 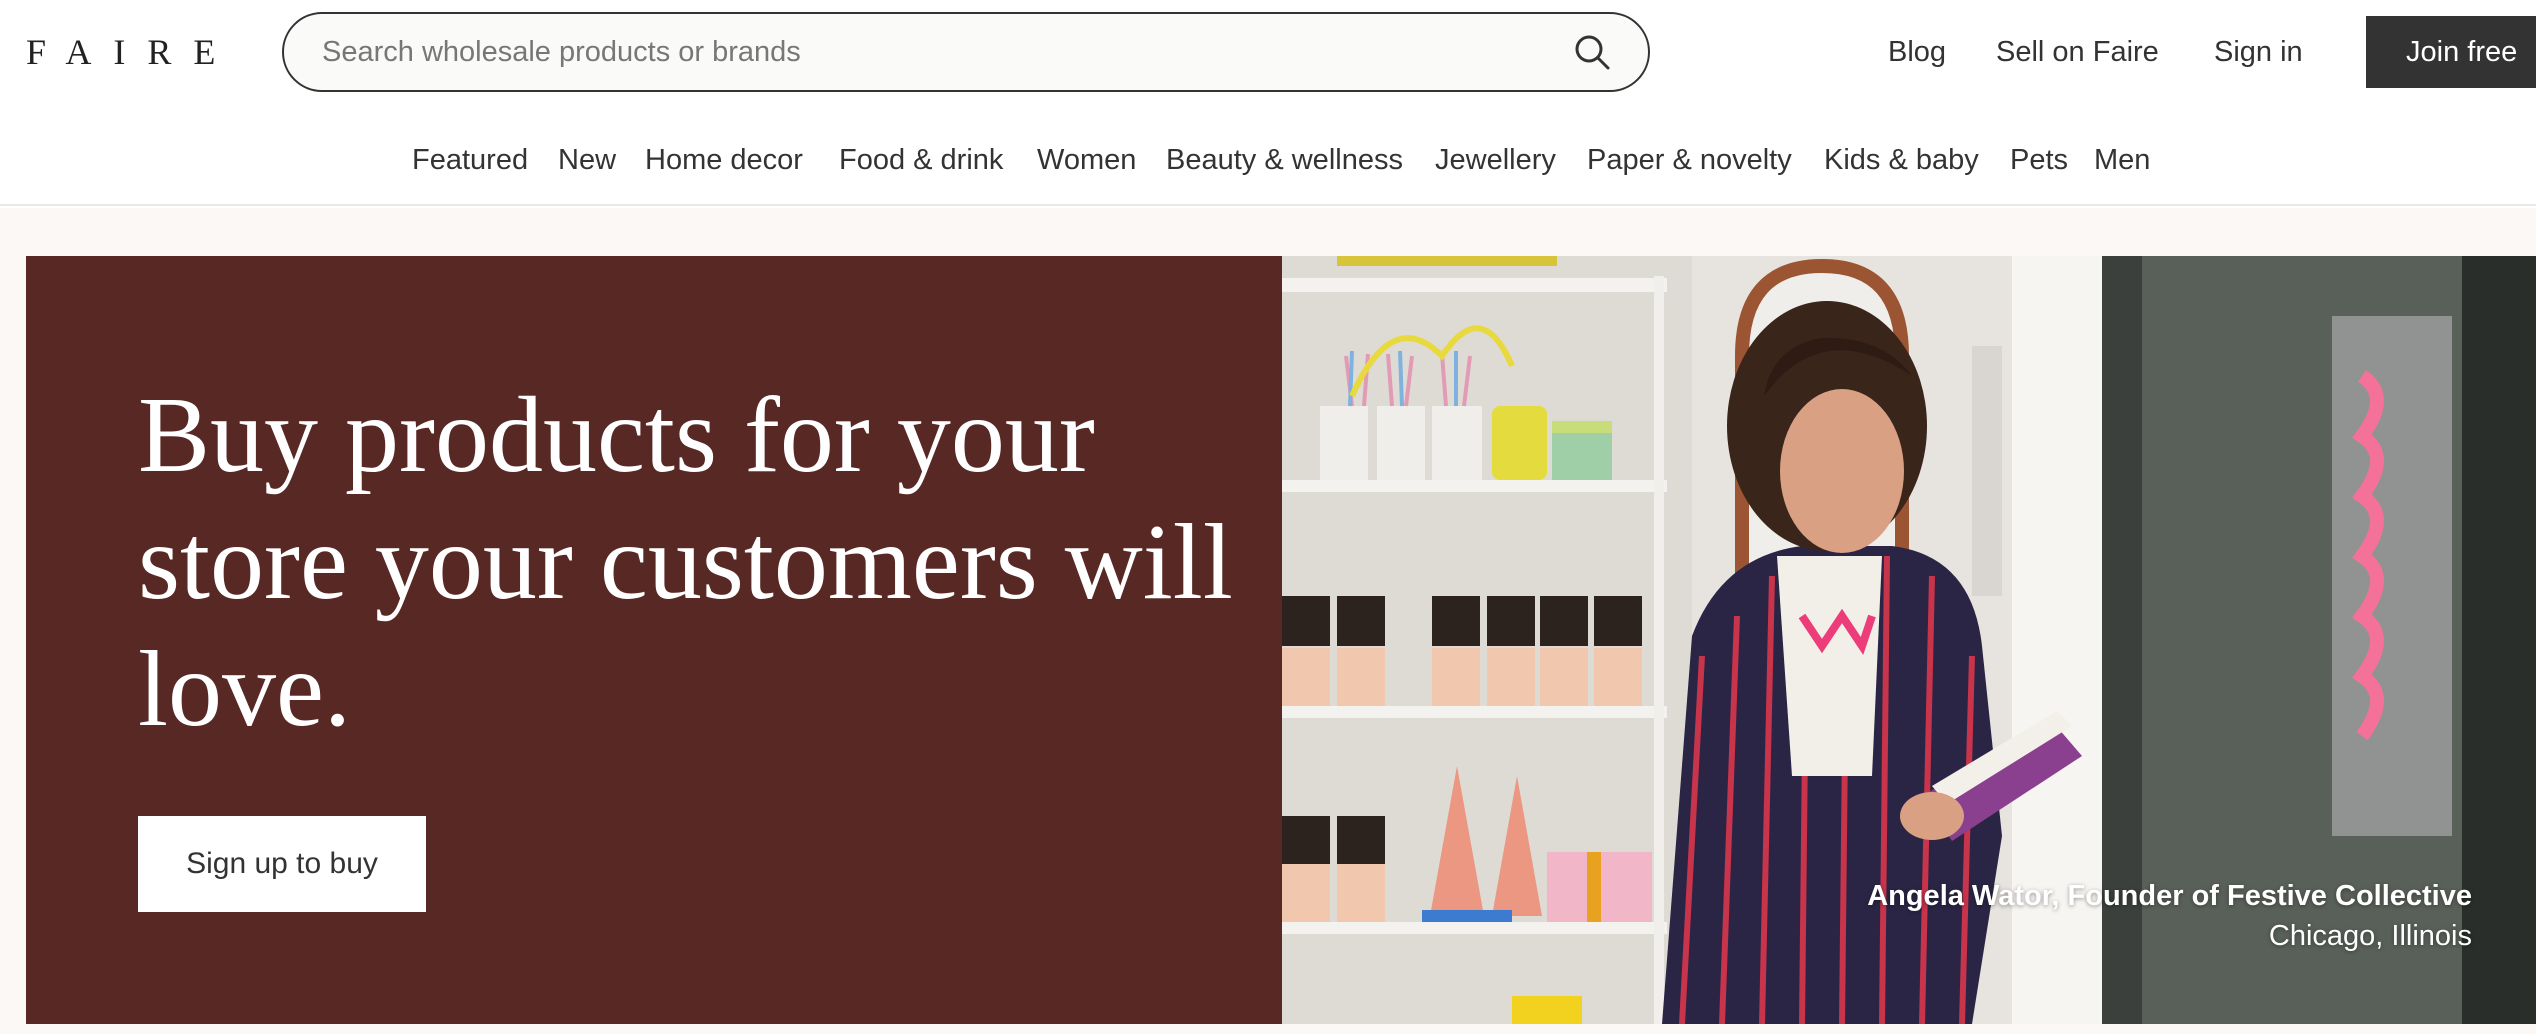 What do you see at coordinates (1917, 52) in the screenshot?
I see `blog-link: Blog` at bounding box center [1917, 52].